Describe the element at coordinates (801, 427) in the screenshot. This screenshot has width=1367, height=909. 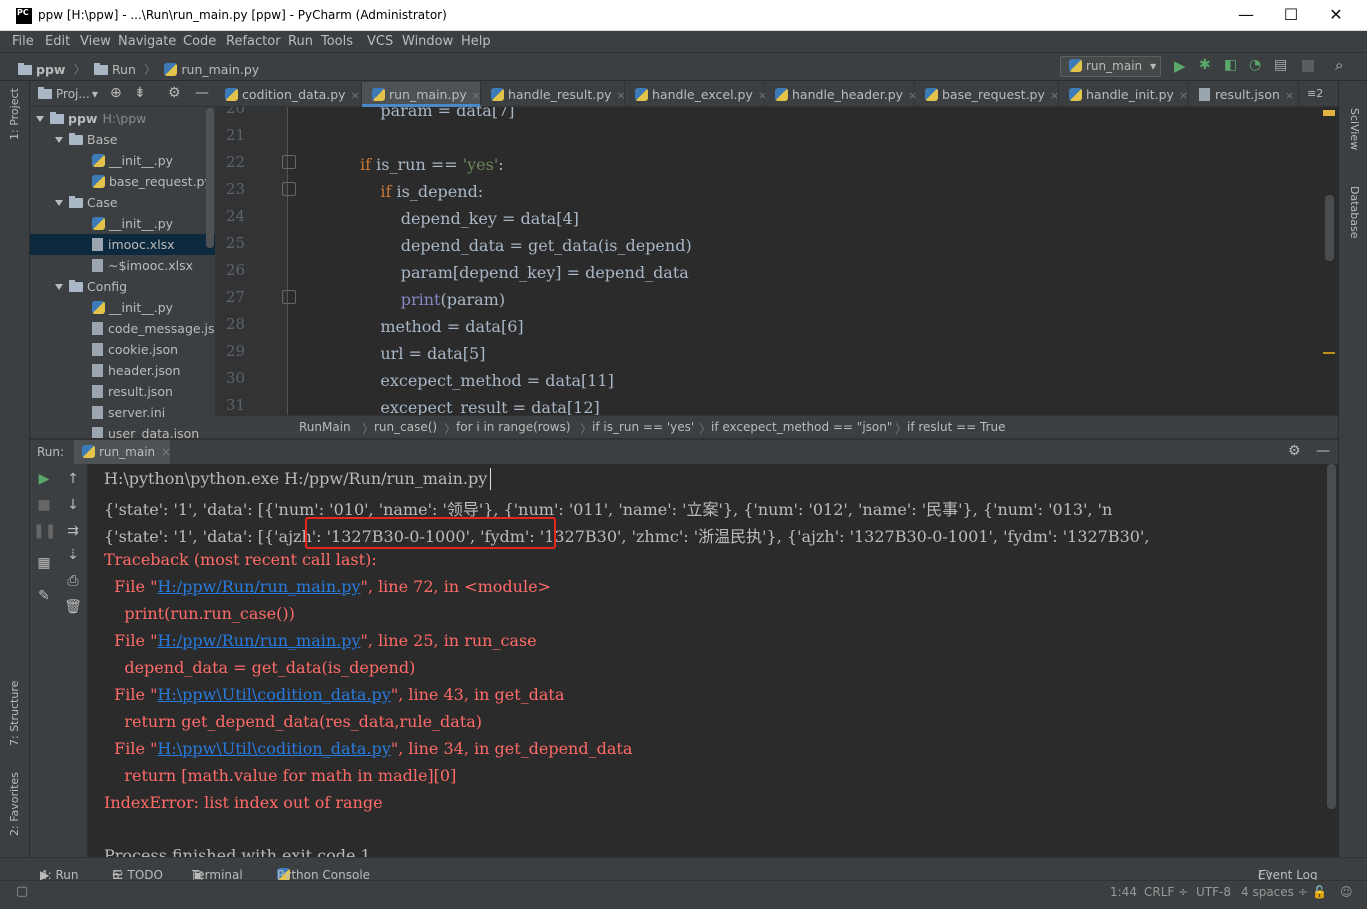
I see `crumb-if-method: if excepect_method == "json"` at that location.